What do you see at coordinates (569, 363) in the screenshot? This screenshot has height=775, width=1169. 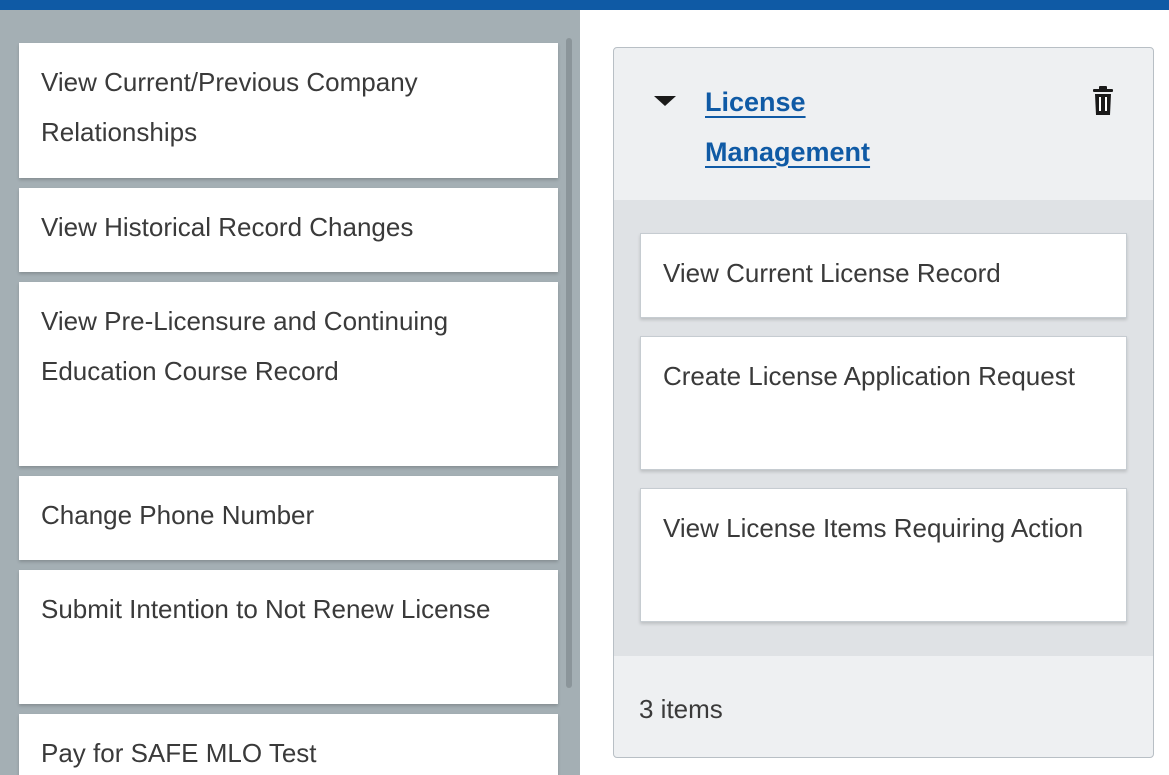 I see `left-panel-scrollbar` at bounding box center [569, 363].